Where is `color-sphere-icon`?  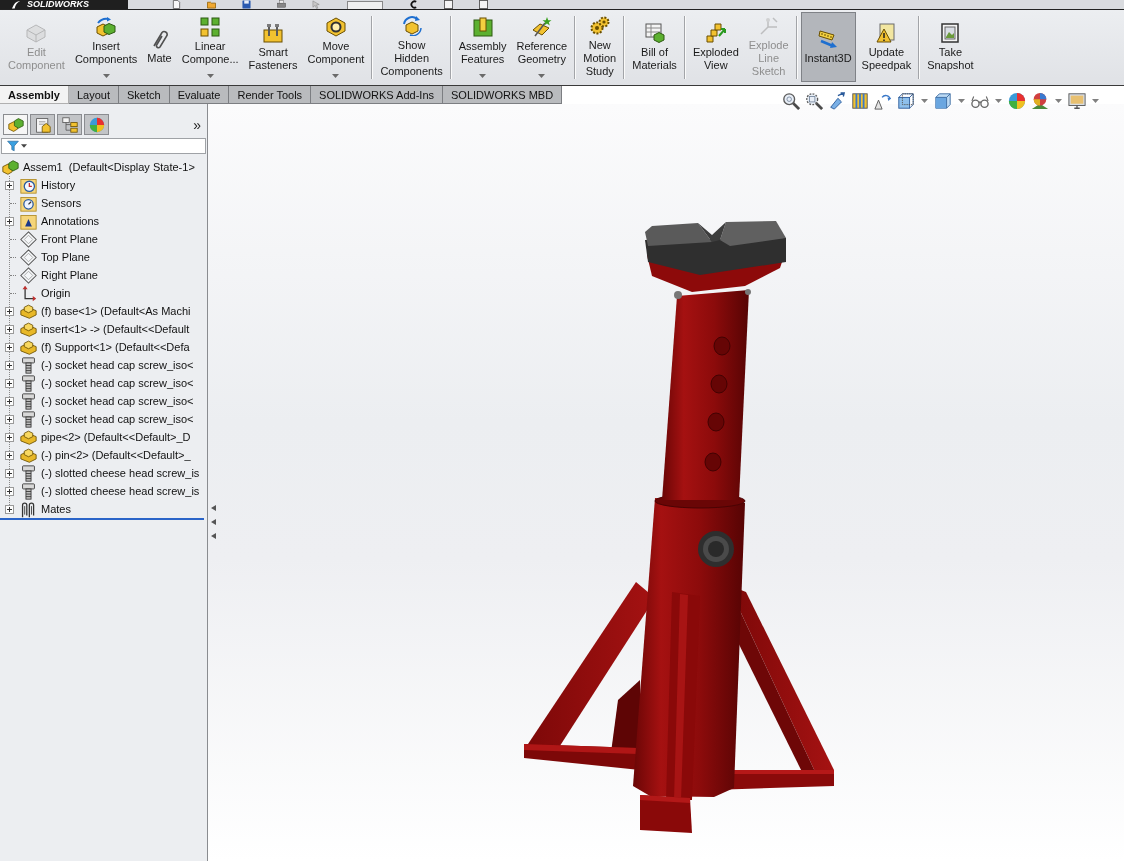 color-sphere-icon is located at coordinates (1017, 101).